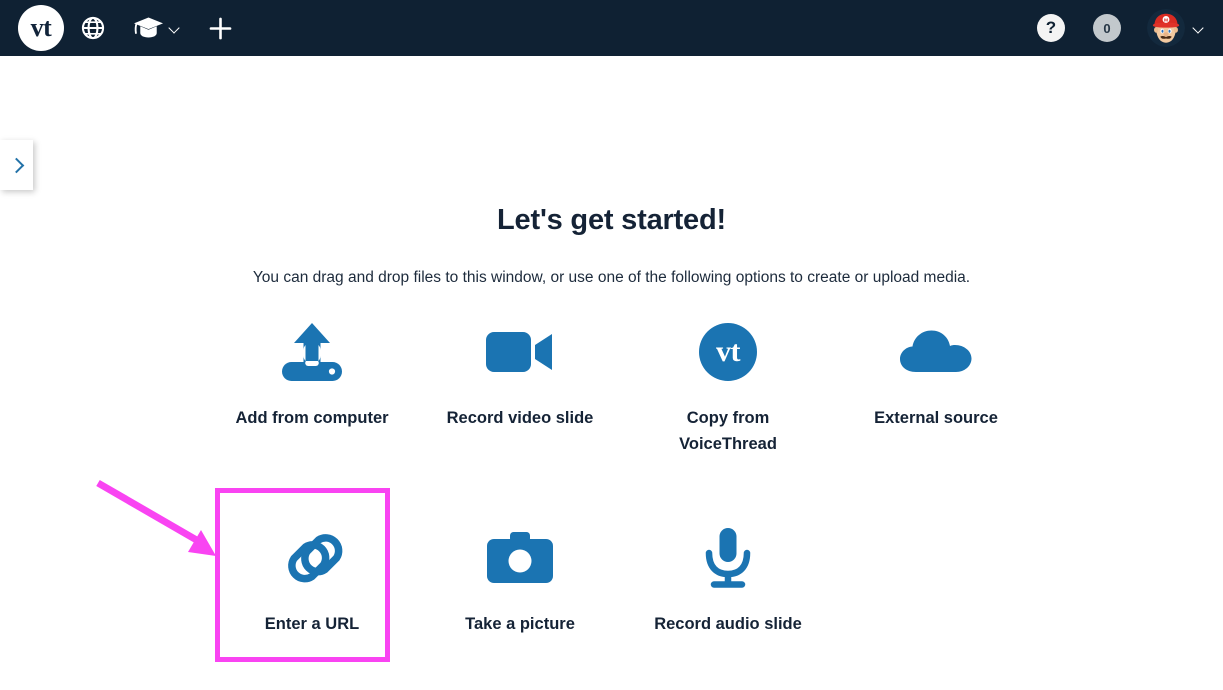  I want to click on upload-to-drive-icon, so click(312, 352).